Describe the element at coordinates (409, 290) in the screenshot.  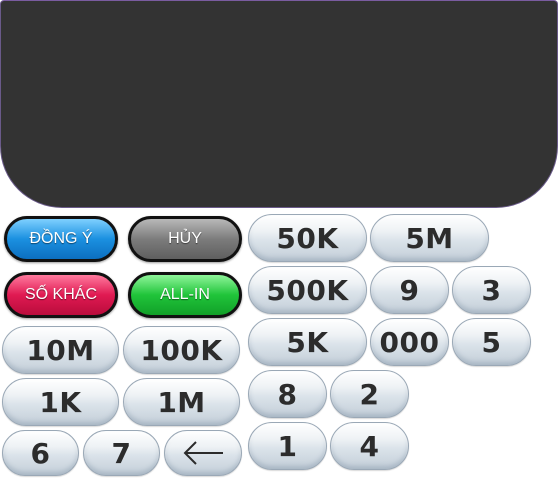
I see `key-9: 9` at that location.